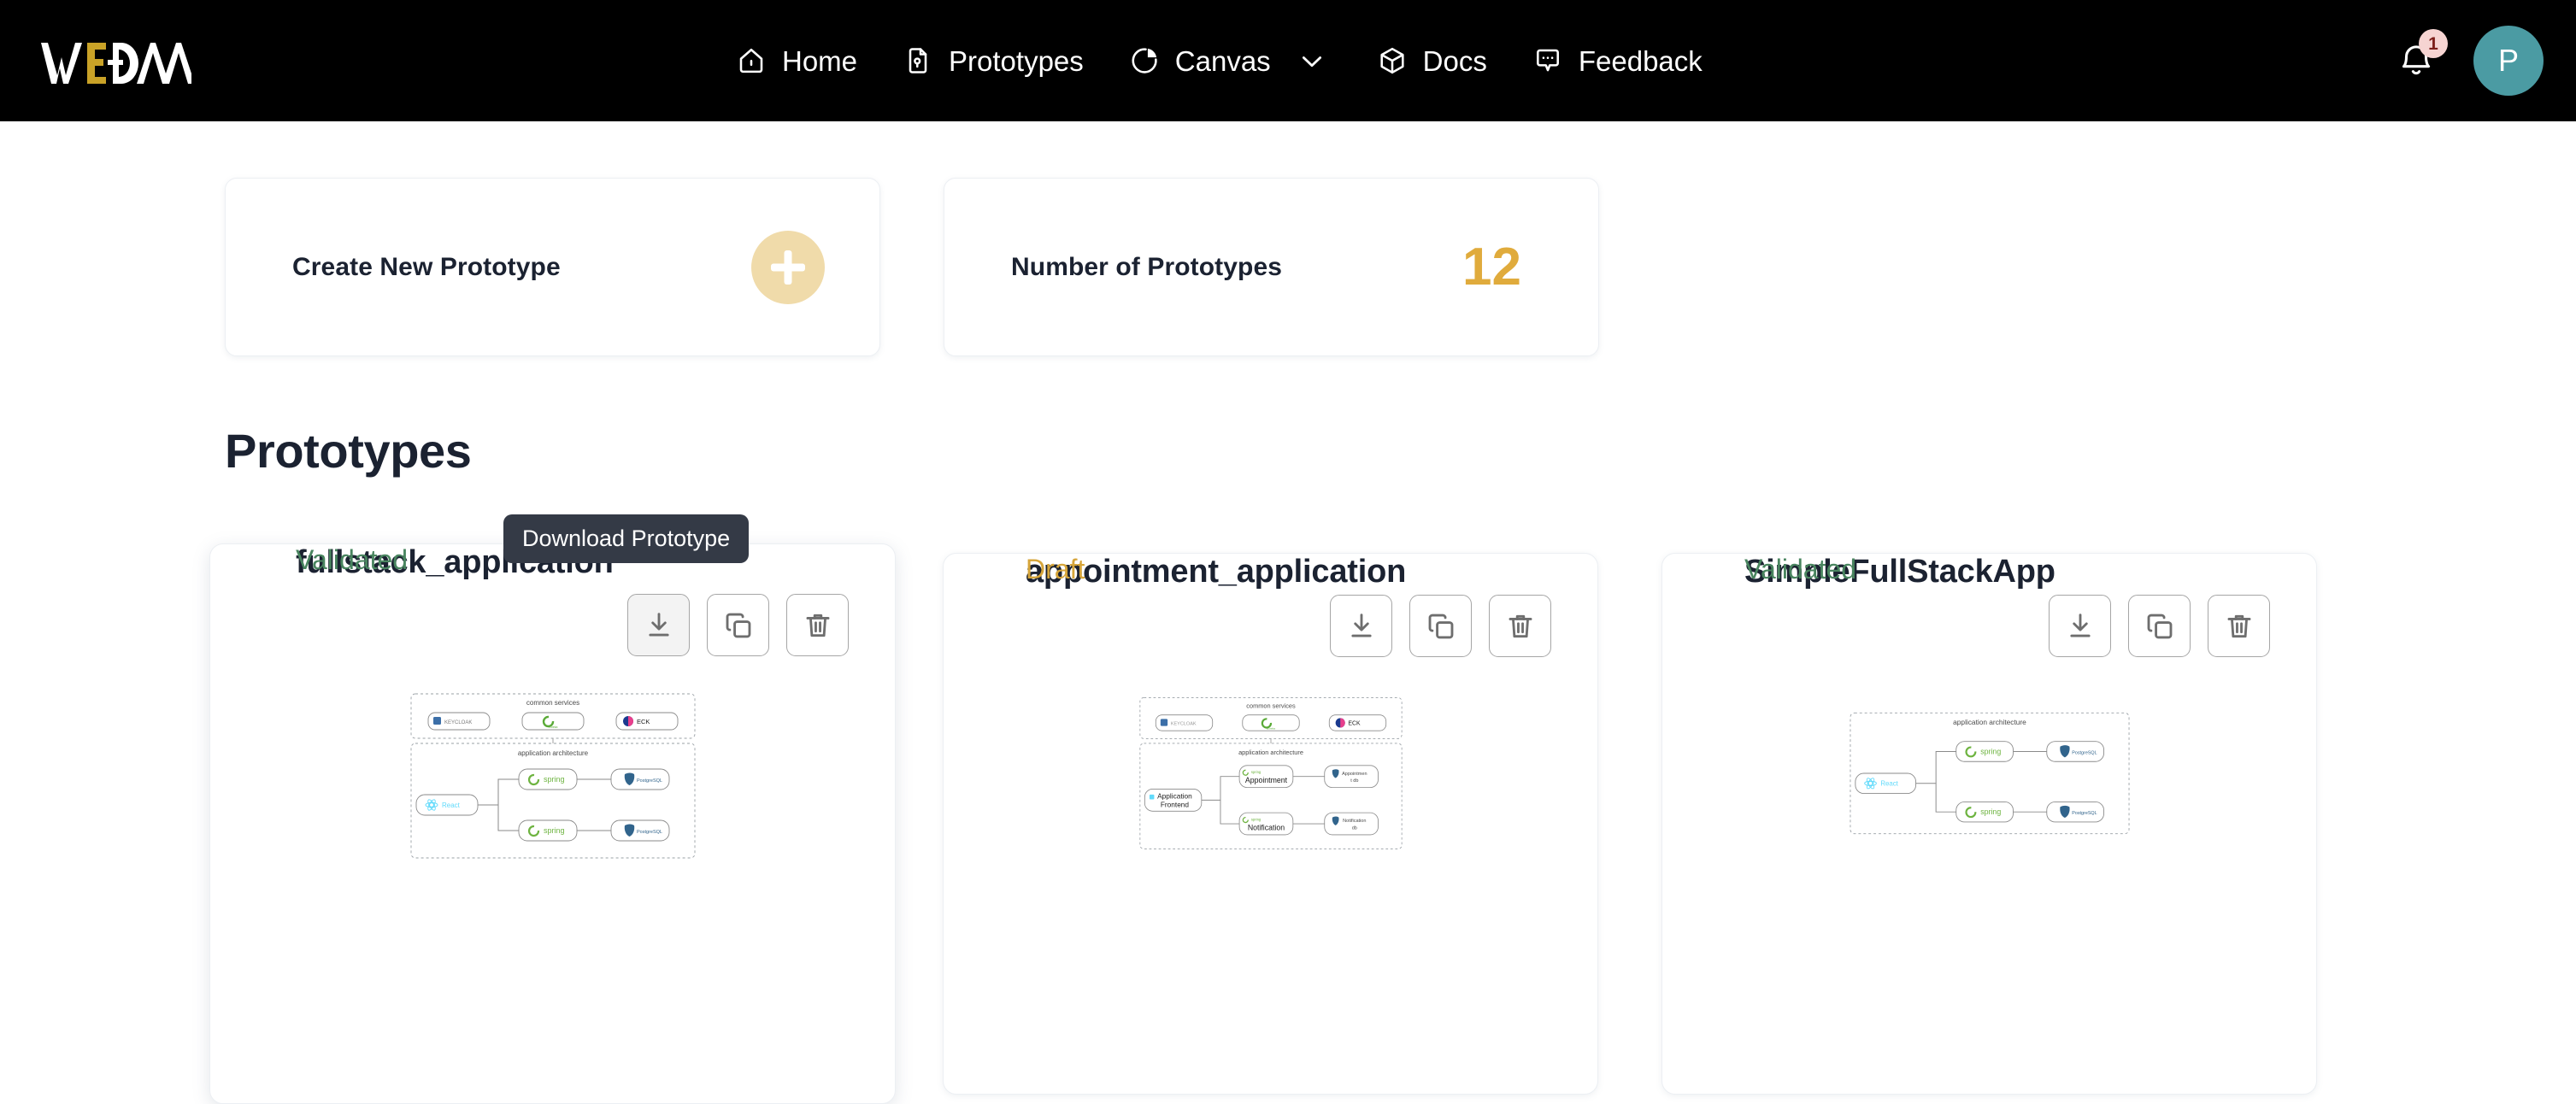  Describe the element at coordinates (1354, 781) in the screenshot. I see `svg-text: t db` at that location.